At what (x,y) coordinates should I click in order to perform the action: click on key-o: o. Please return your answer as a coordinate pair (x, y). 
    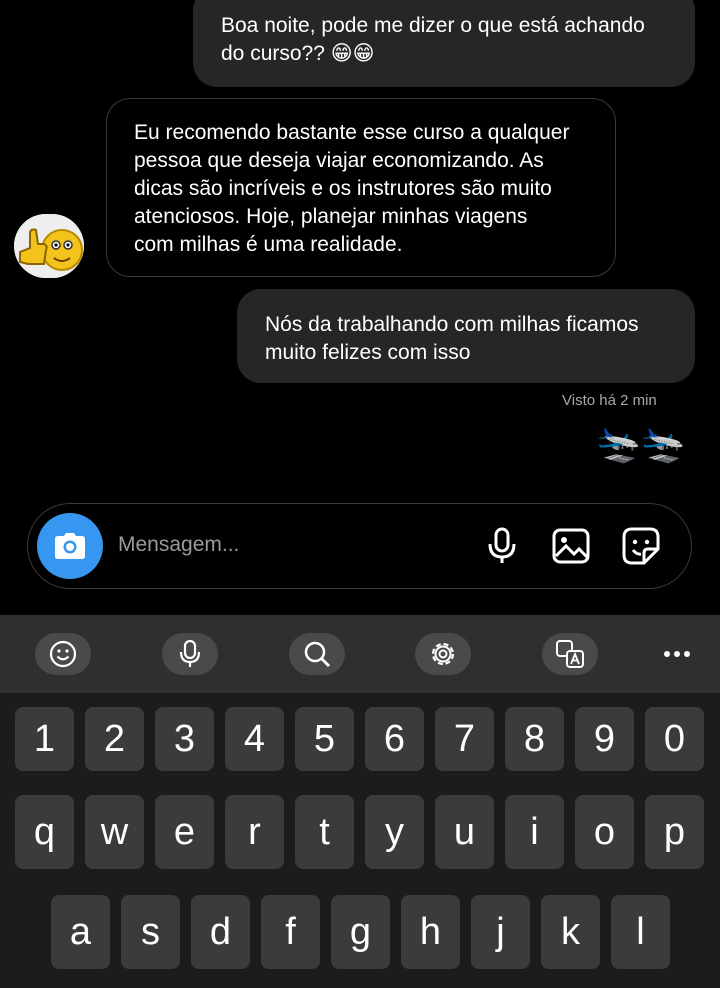
    Looking at the image, I should click on (604, 832).